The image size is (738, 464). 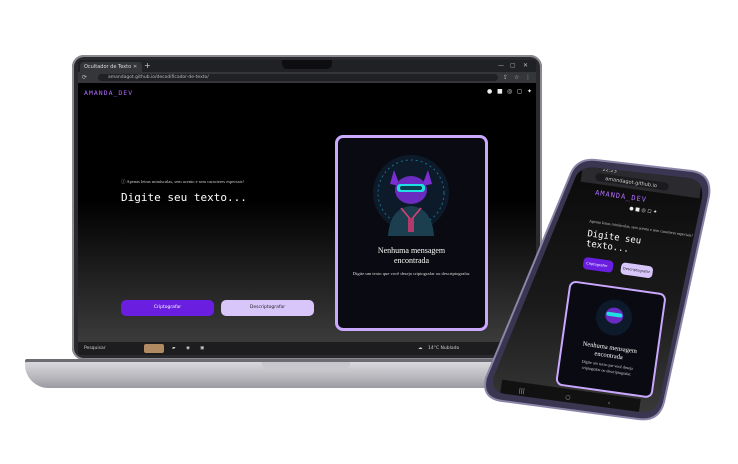 I want to click on phone-result-card, so click(x=610, y=339).